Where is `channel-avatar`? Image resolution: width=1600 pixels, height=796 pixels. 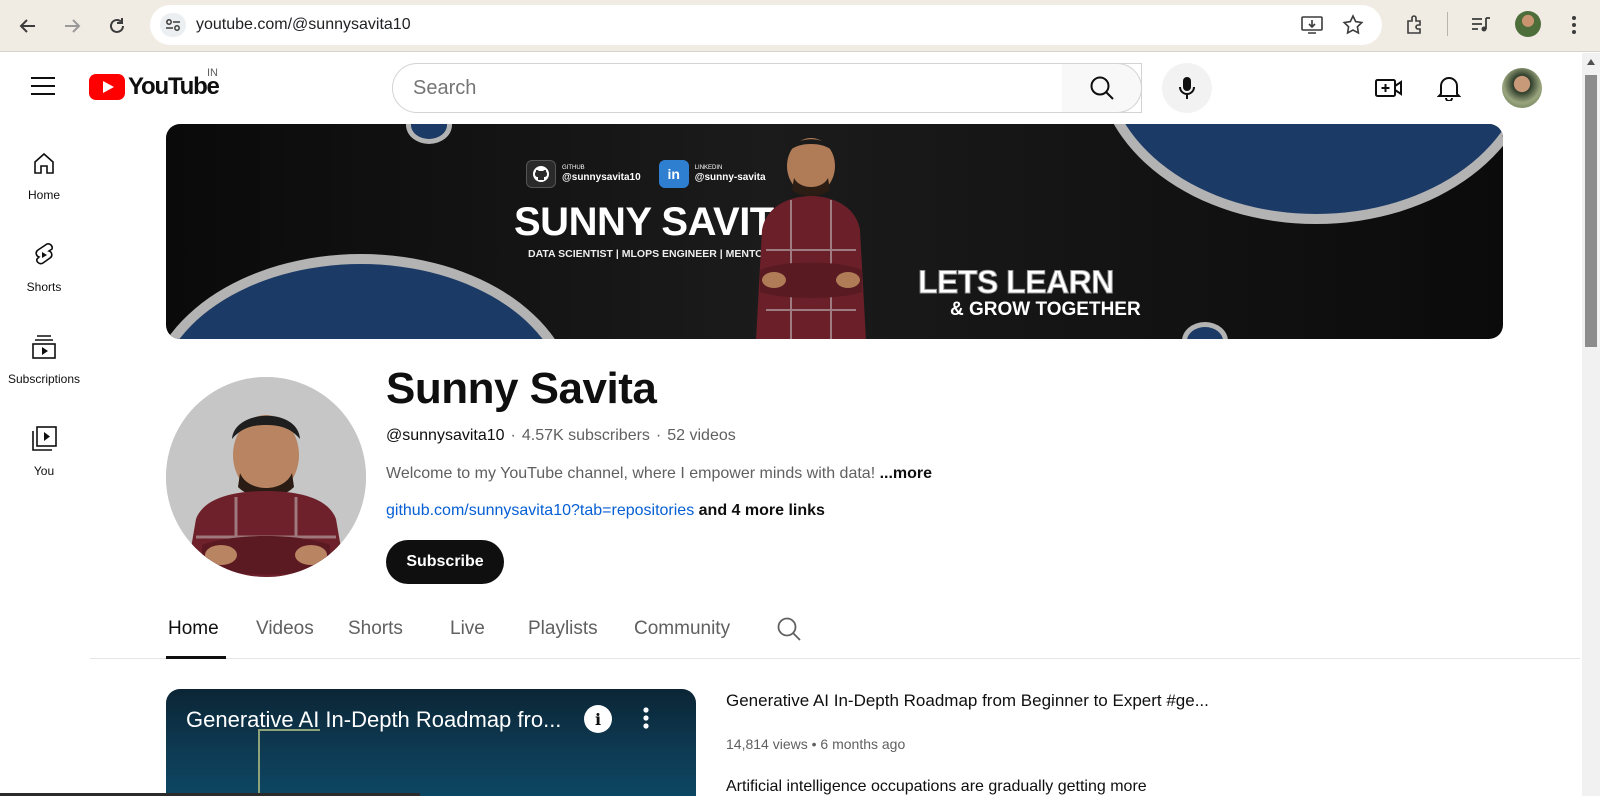
channel-avatar is located at coordinates (266, 477).